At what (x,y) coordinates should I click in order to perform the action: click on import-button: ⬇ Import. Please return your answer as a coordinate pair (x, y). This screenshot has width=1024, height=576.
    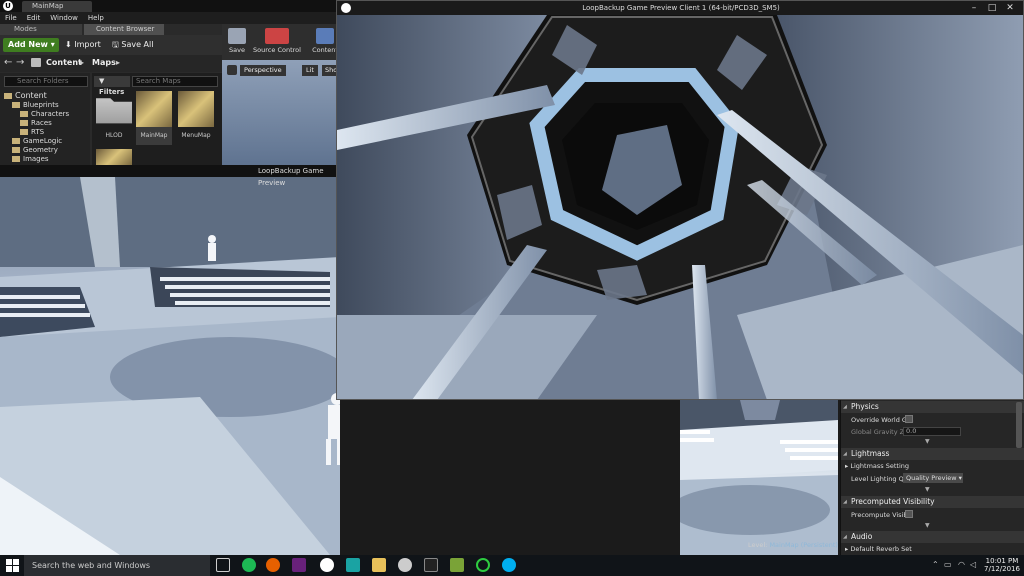
    Looking at the image, I should click on (83, 45).